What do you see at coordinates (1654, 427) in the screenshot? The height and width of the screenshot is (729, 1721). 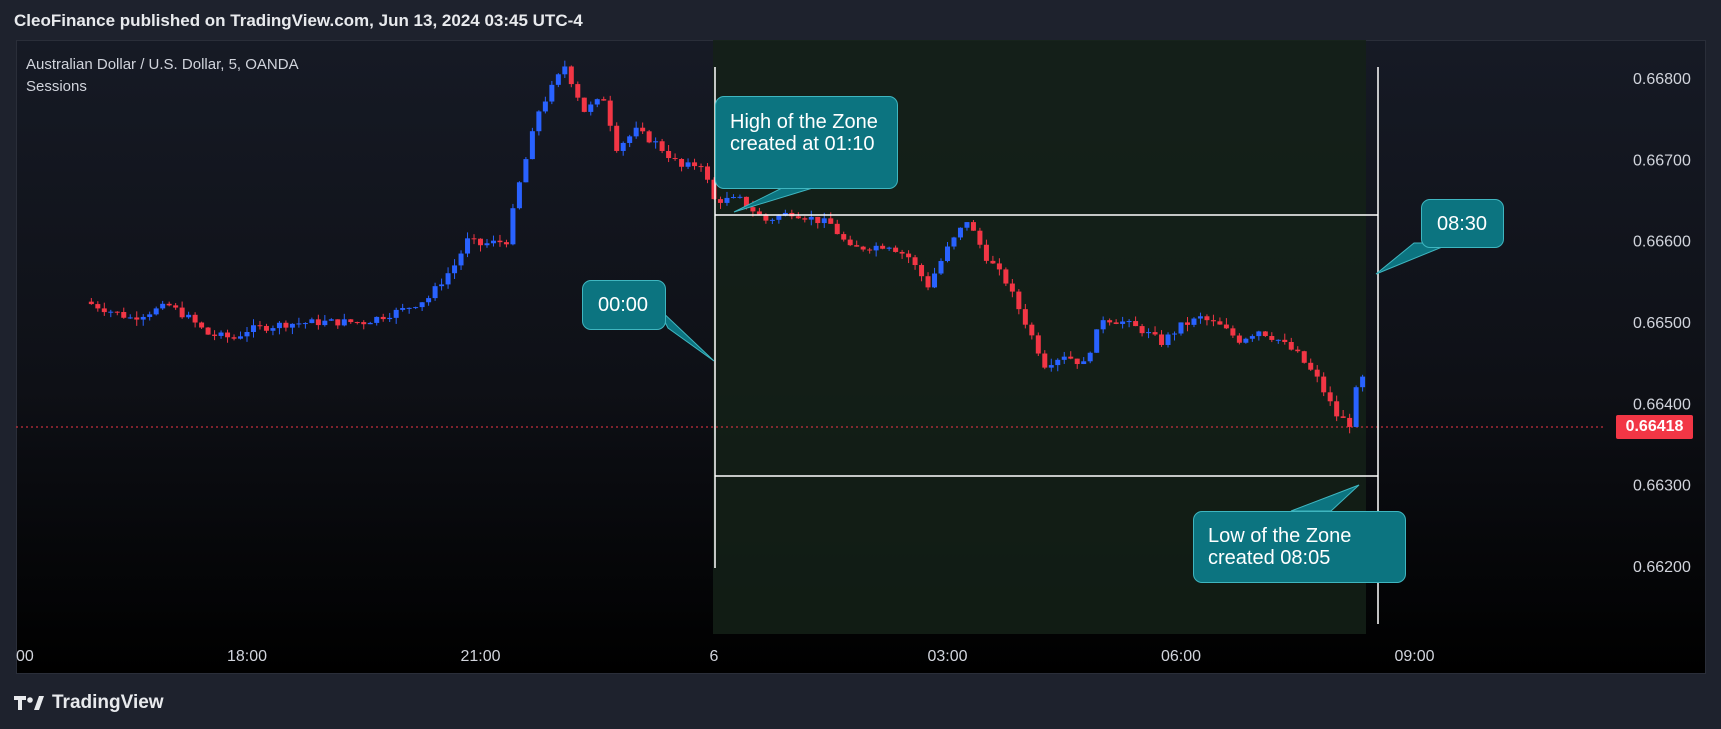 I see `current-price-tag: 0.66418` at bounding box center [1654, 427].